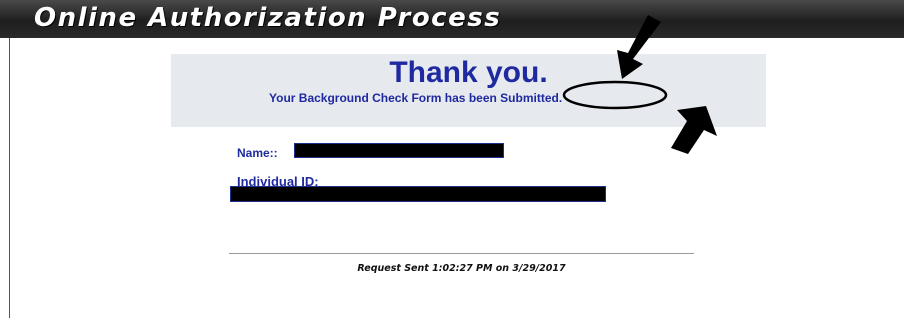 Image resolution: width=904 pixels, height=318 pixels. Describe the element at coordinates (268, 18) in the screenshot. I see `page-title: Online Authorization Process` at that location.